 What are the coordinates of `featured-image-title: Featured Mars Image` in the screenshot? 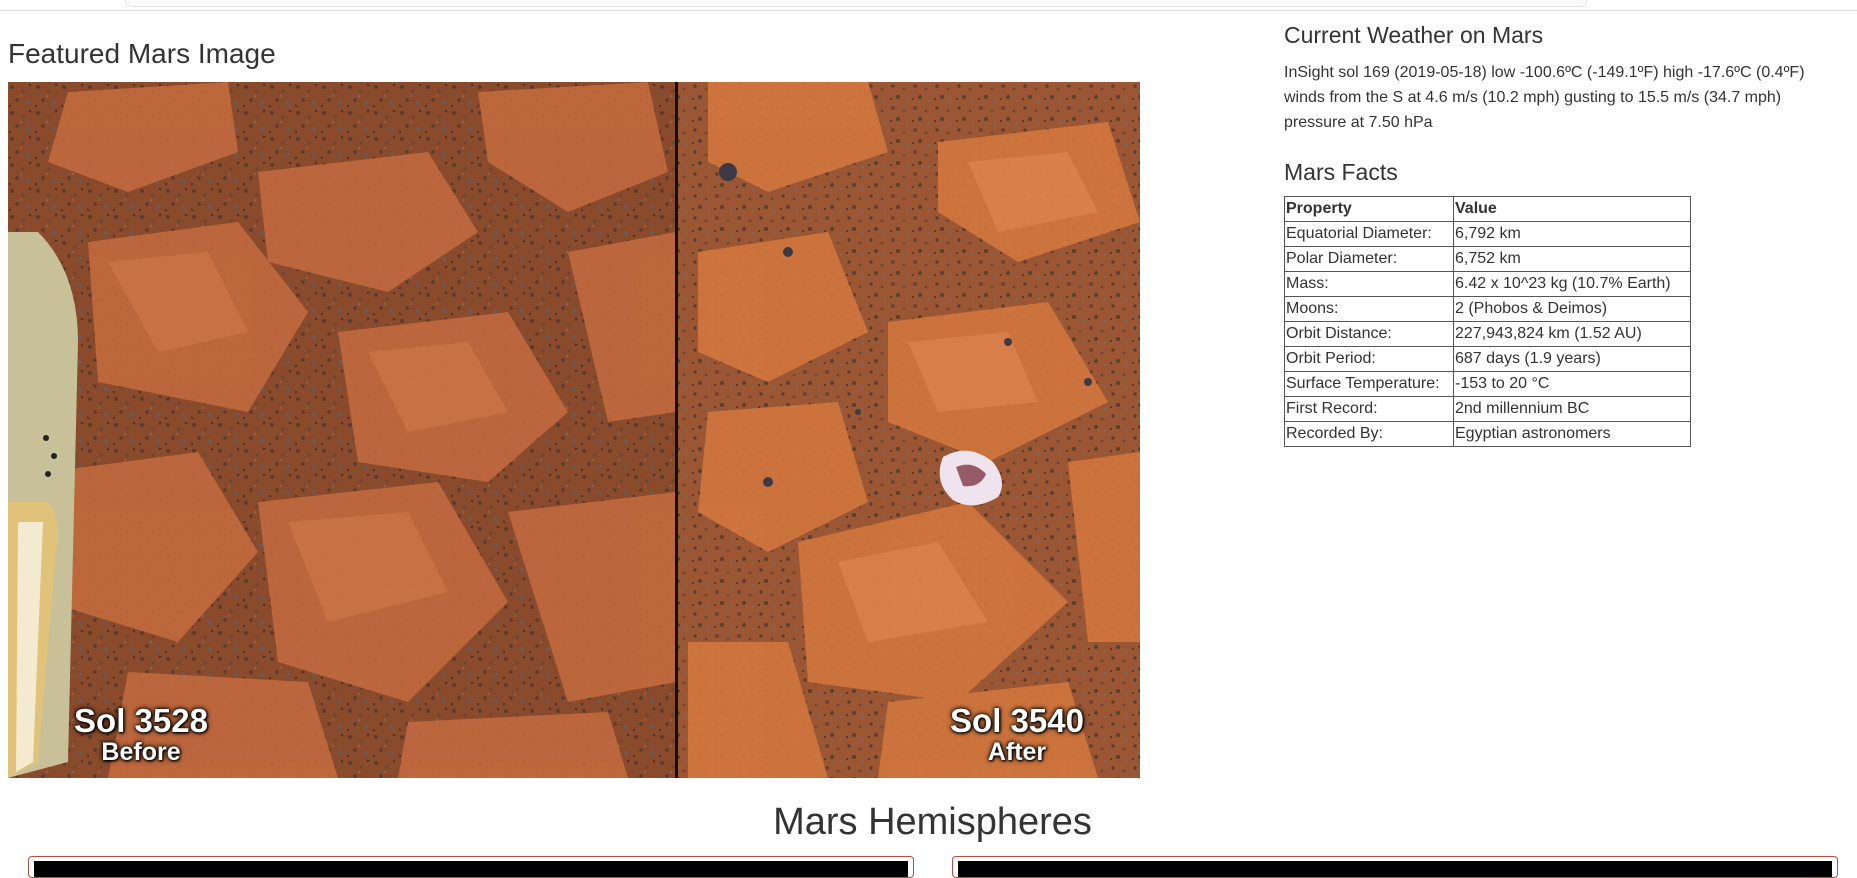 It's located at (142, 53).